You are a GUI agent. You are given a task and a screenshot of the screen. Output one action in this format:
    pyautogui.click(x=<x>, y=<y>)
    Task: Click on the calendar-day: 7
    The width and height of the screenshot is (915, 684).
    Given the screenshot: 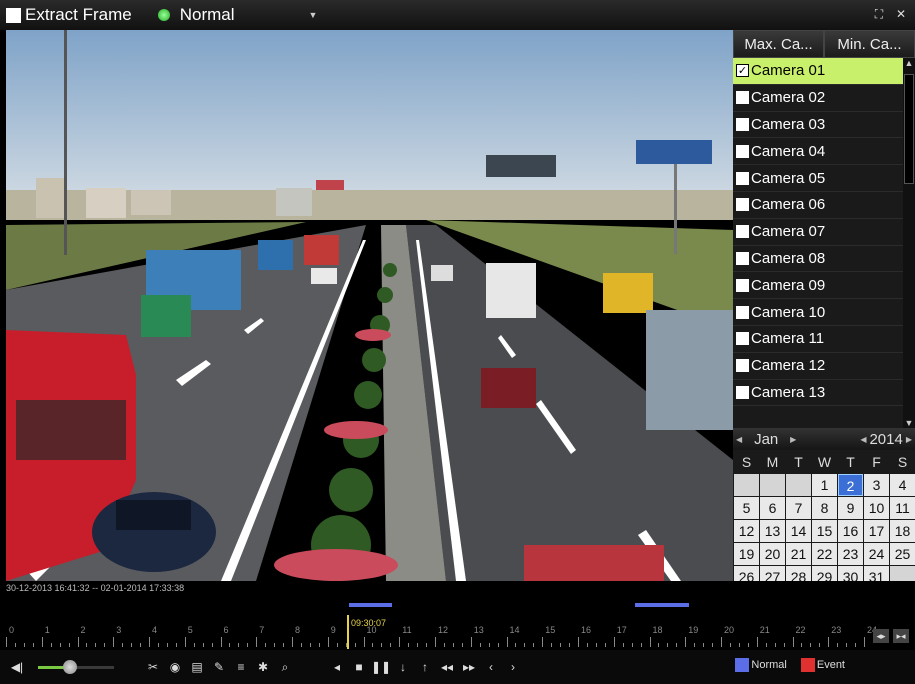 What is the action you would take?
    pyautogui.click(x=798, y=508)
    